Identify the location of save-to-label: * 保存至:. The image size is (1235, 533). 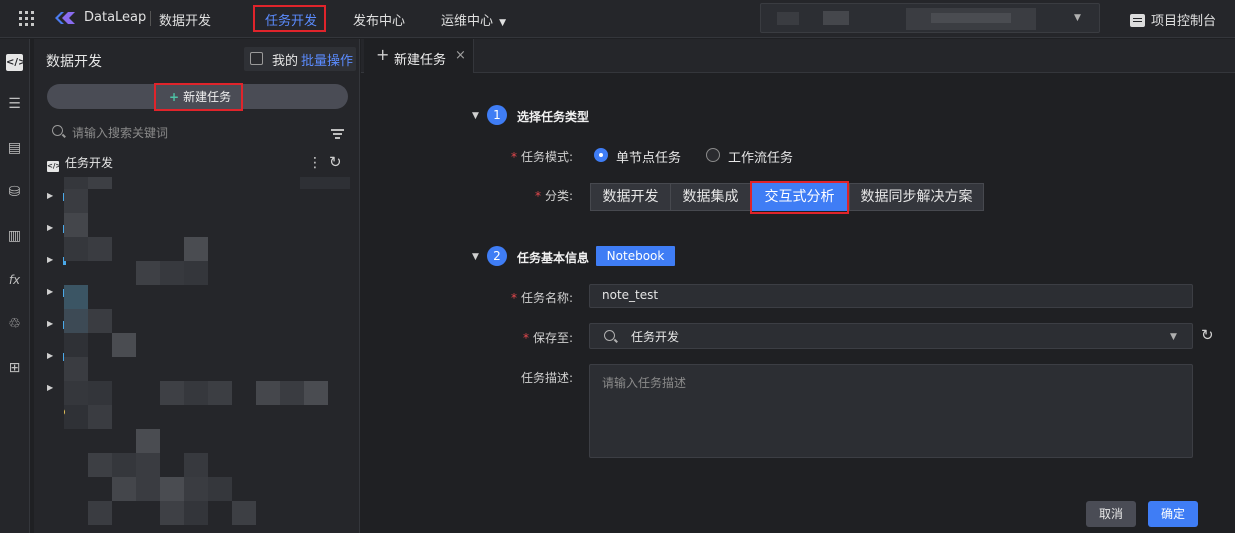
(547, 338).